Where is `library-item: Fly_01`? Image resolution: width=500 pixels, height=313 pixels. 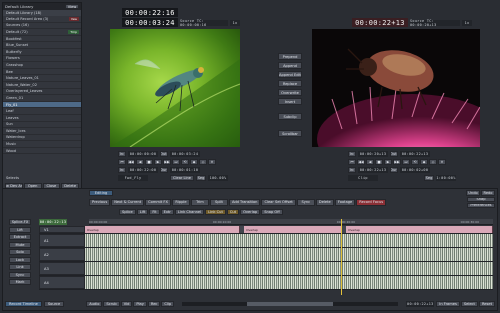
library-item: Fly_01 is located at coordinates (42, 105).